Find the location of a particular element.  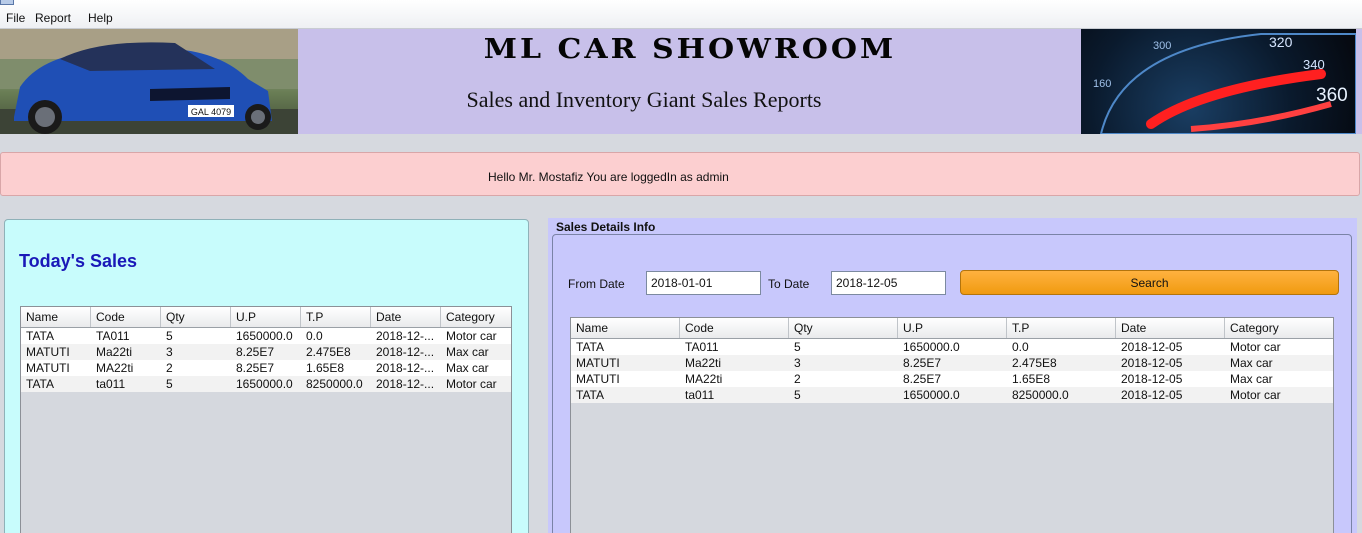

banner-title: ML CAR SHOWROOM is located at coordinates (690, 49).